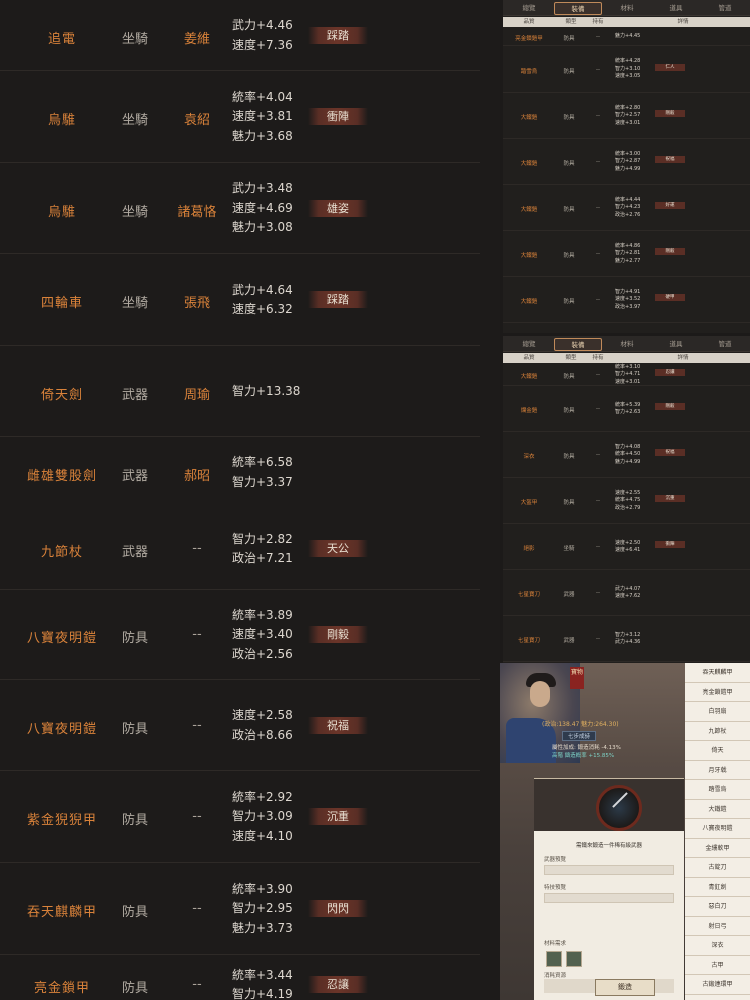  What do you see at coordinates (717, 770) in the screenshot?
I see `forge-list-item: 月牙戟` at bounding box center [717, 770].